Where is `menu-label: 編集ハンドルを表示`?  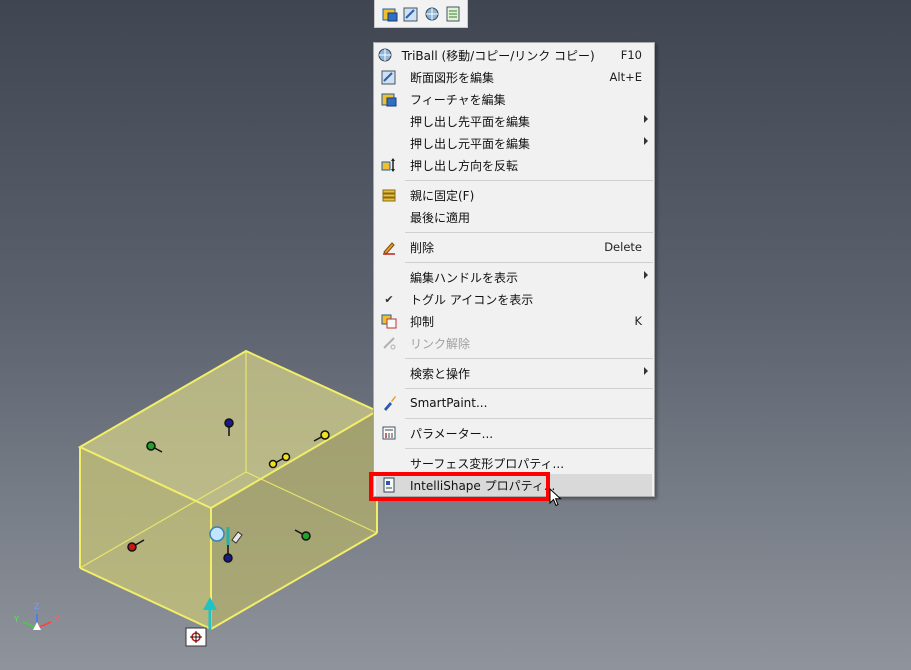 menu-label: 編集ハンドルを表示 is located at coordinates (464, 277).